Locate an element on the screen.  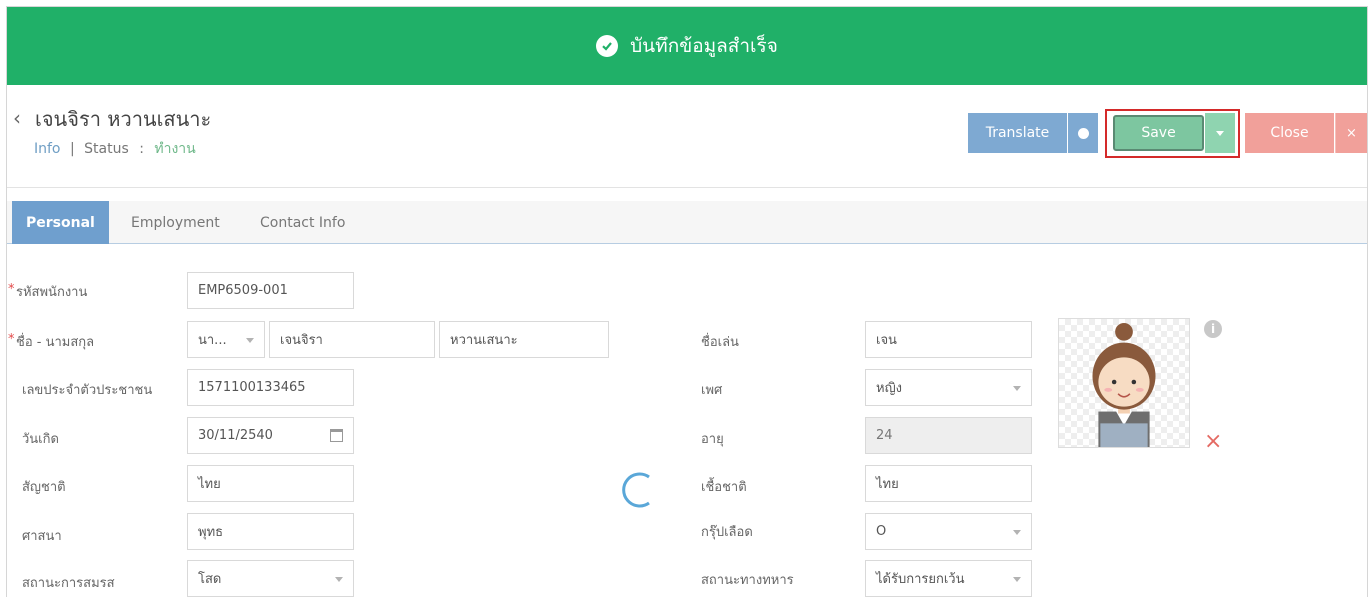
nickname-field: เจน is located at coordinates (948, 339).